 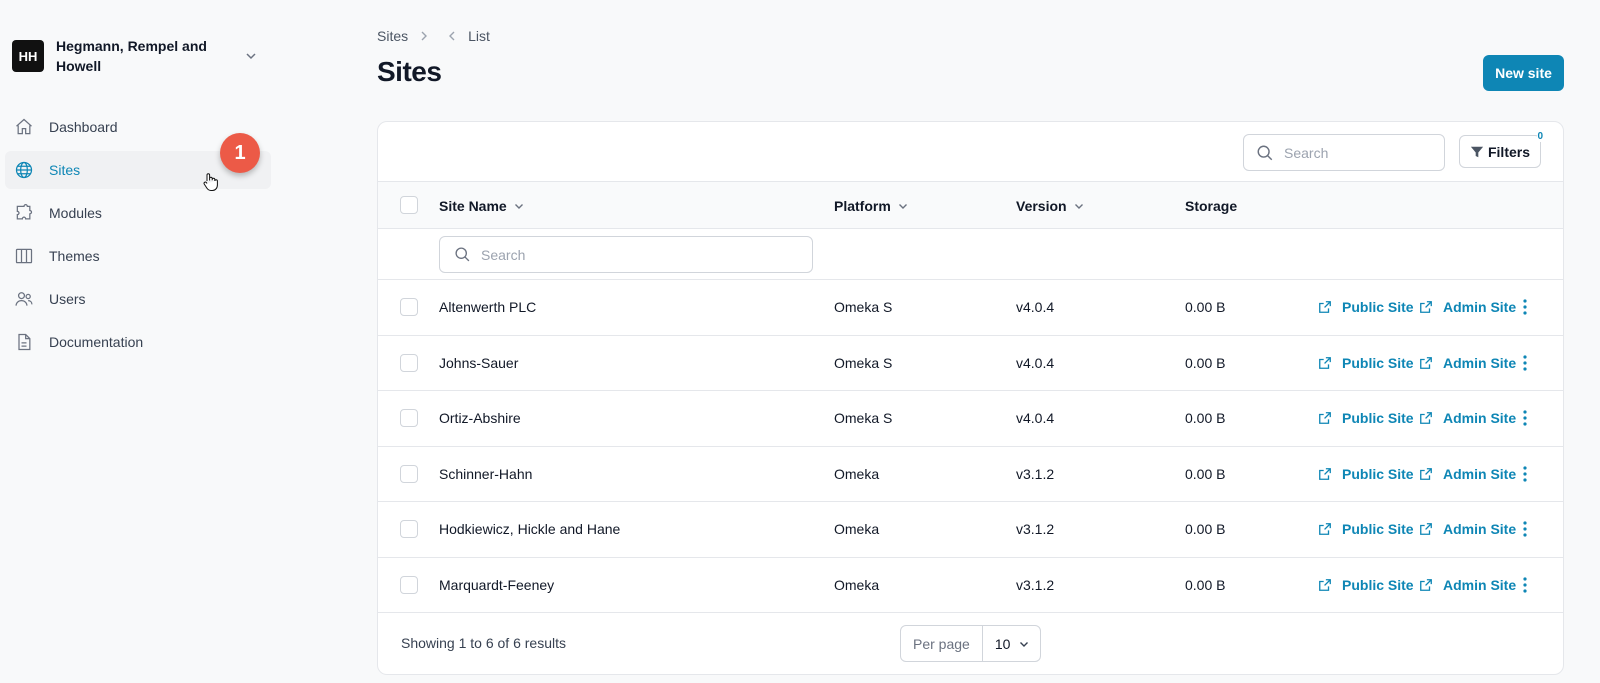 What do you see at coordinates (971, 643) in the screenshot?
I see `per-page-control: Per page 10` at bounding box center [971, 643].